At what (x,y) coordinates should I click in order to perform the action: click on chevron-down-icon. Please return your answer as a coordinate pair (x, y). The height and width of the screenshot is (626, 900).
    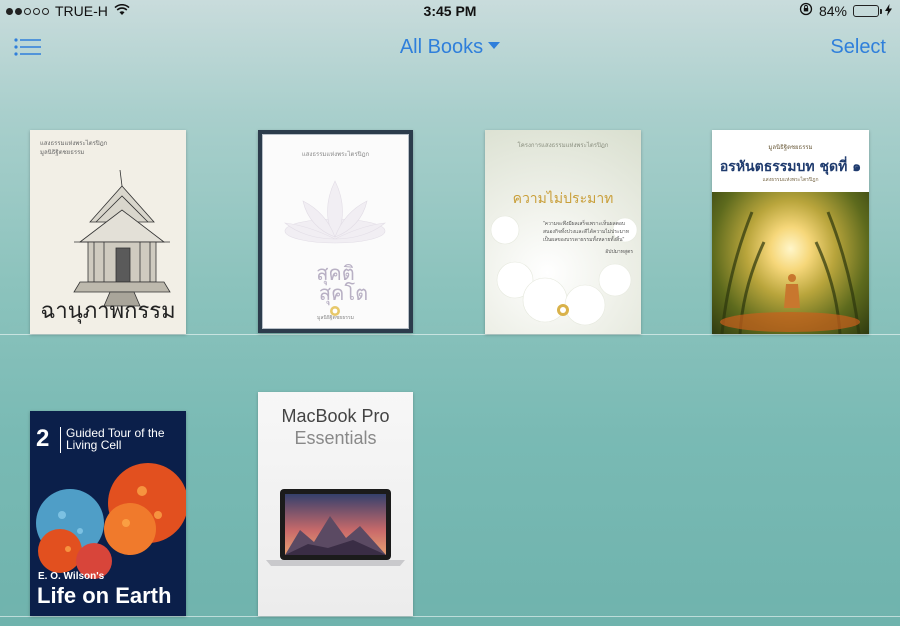
    Looking at the image, I should click on (494, 46).